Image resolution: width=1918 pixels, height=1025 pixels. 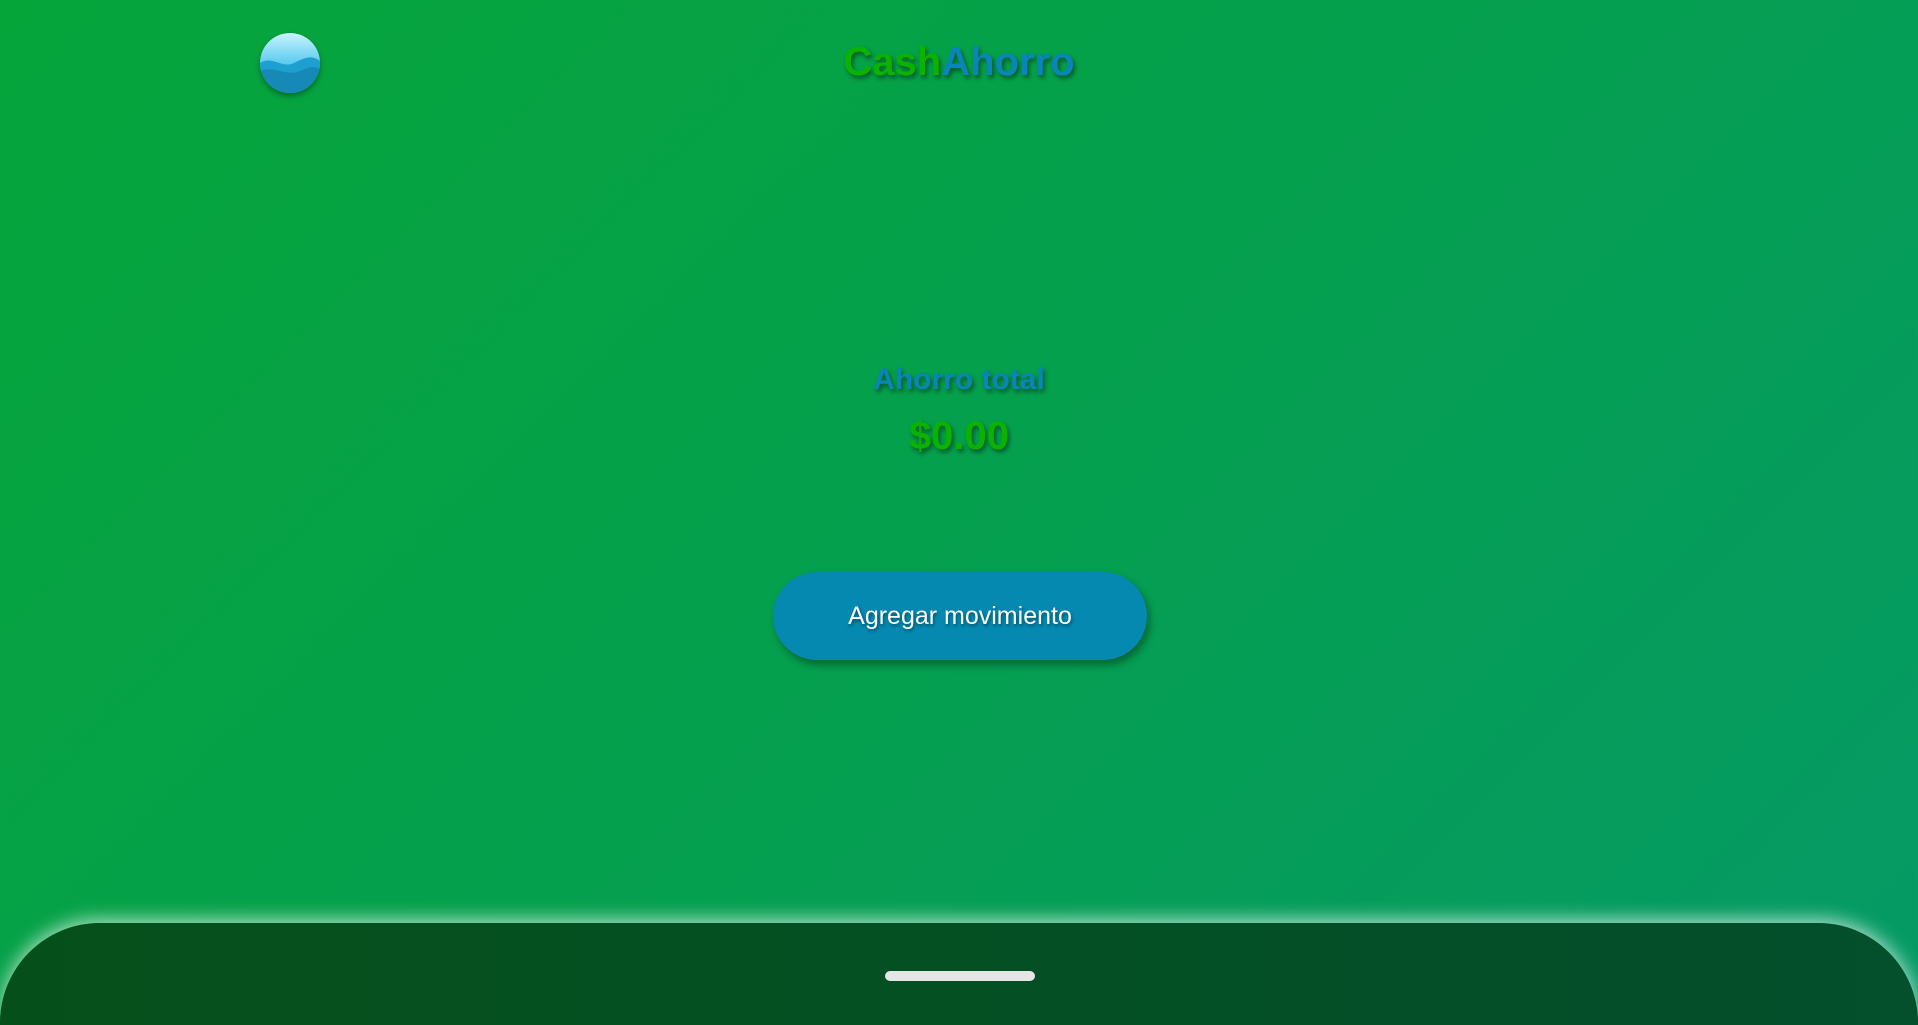 What do you see at coordinates (960, 616) in the screenshot?
I see `add-movement-button: Agregar movimiento` at bounding box center [960, 616].